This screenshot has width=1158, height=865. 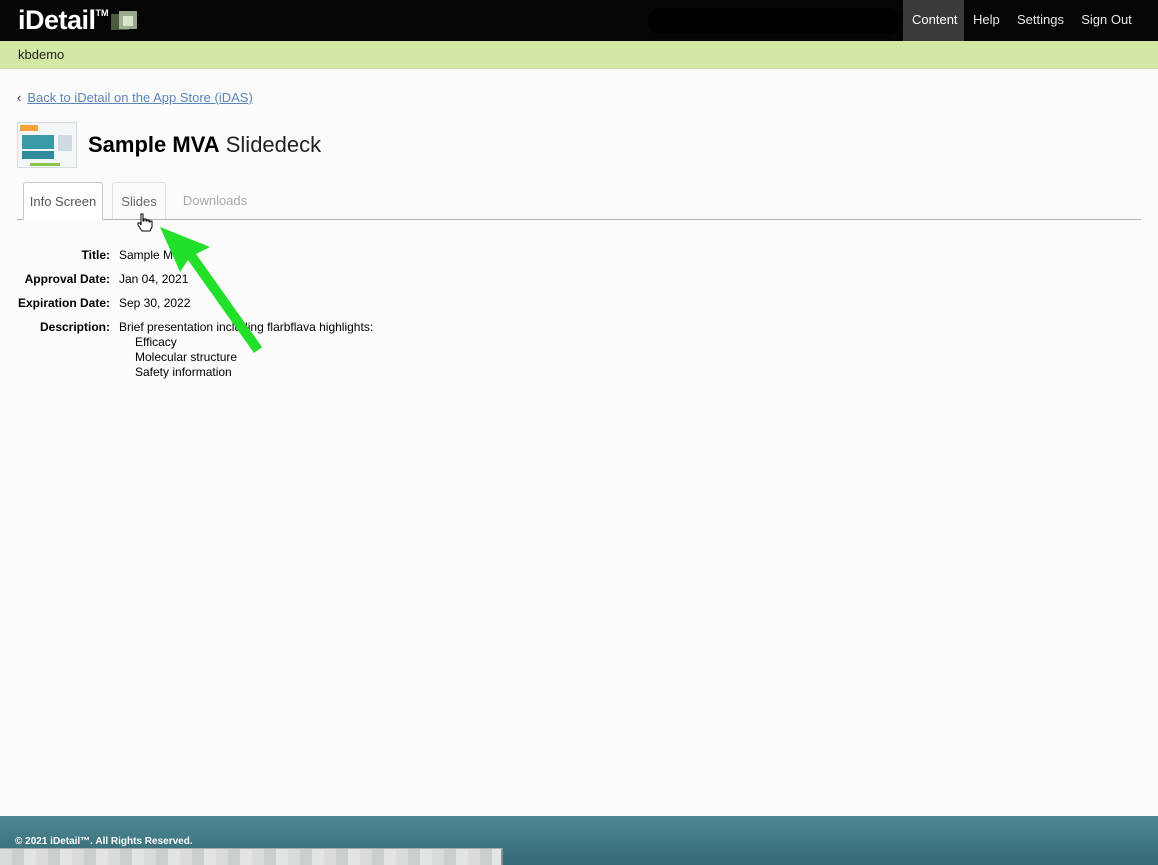 I want to click on user-bar: kbdemo, so click(x=579, y=55).